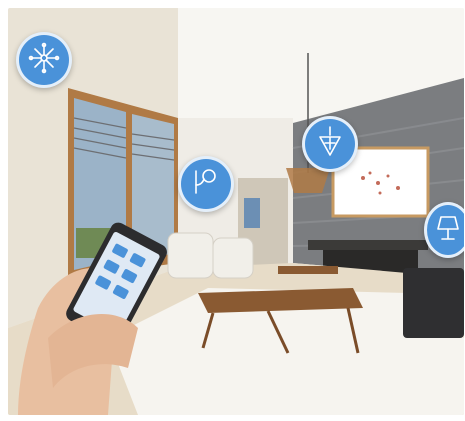  I want to click on chandelier-icon, so click(44, 60).